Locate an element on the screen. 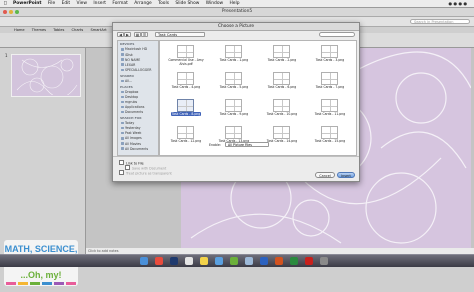  file-item: Task Cards - 6.png is located at coordinates (282, 82).